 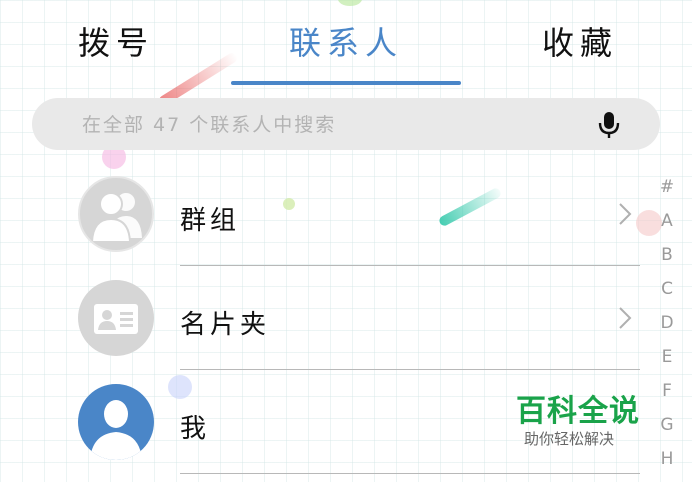 I want to click on search-bar, so click(x=346, y=125).